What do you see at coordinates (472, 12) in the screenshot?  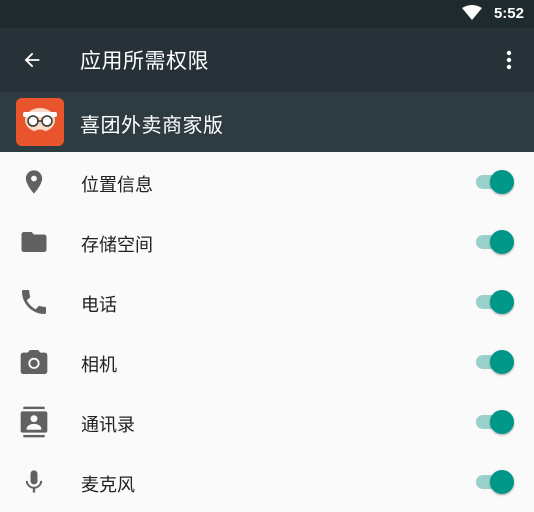 I see `wifi-icon` at bounding box center [472, 12].